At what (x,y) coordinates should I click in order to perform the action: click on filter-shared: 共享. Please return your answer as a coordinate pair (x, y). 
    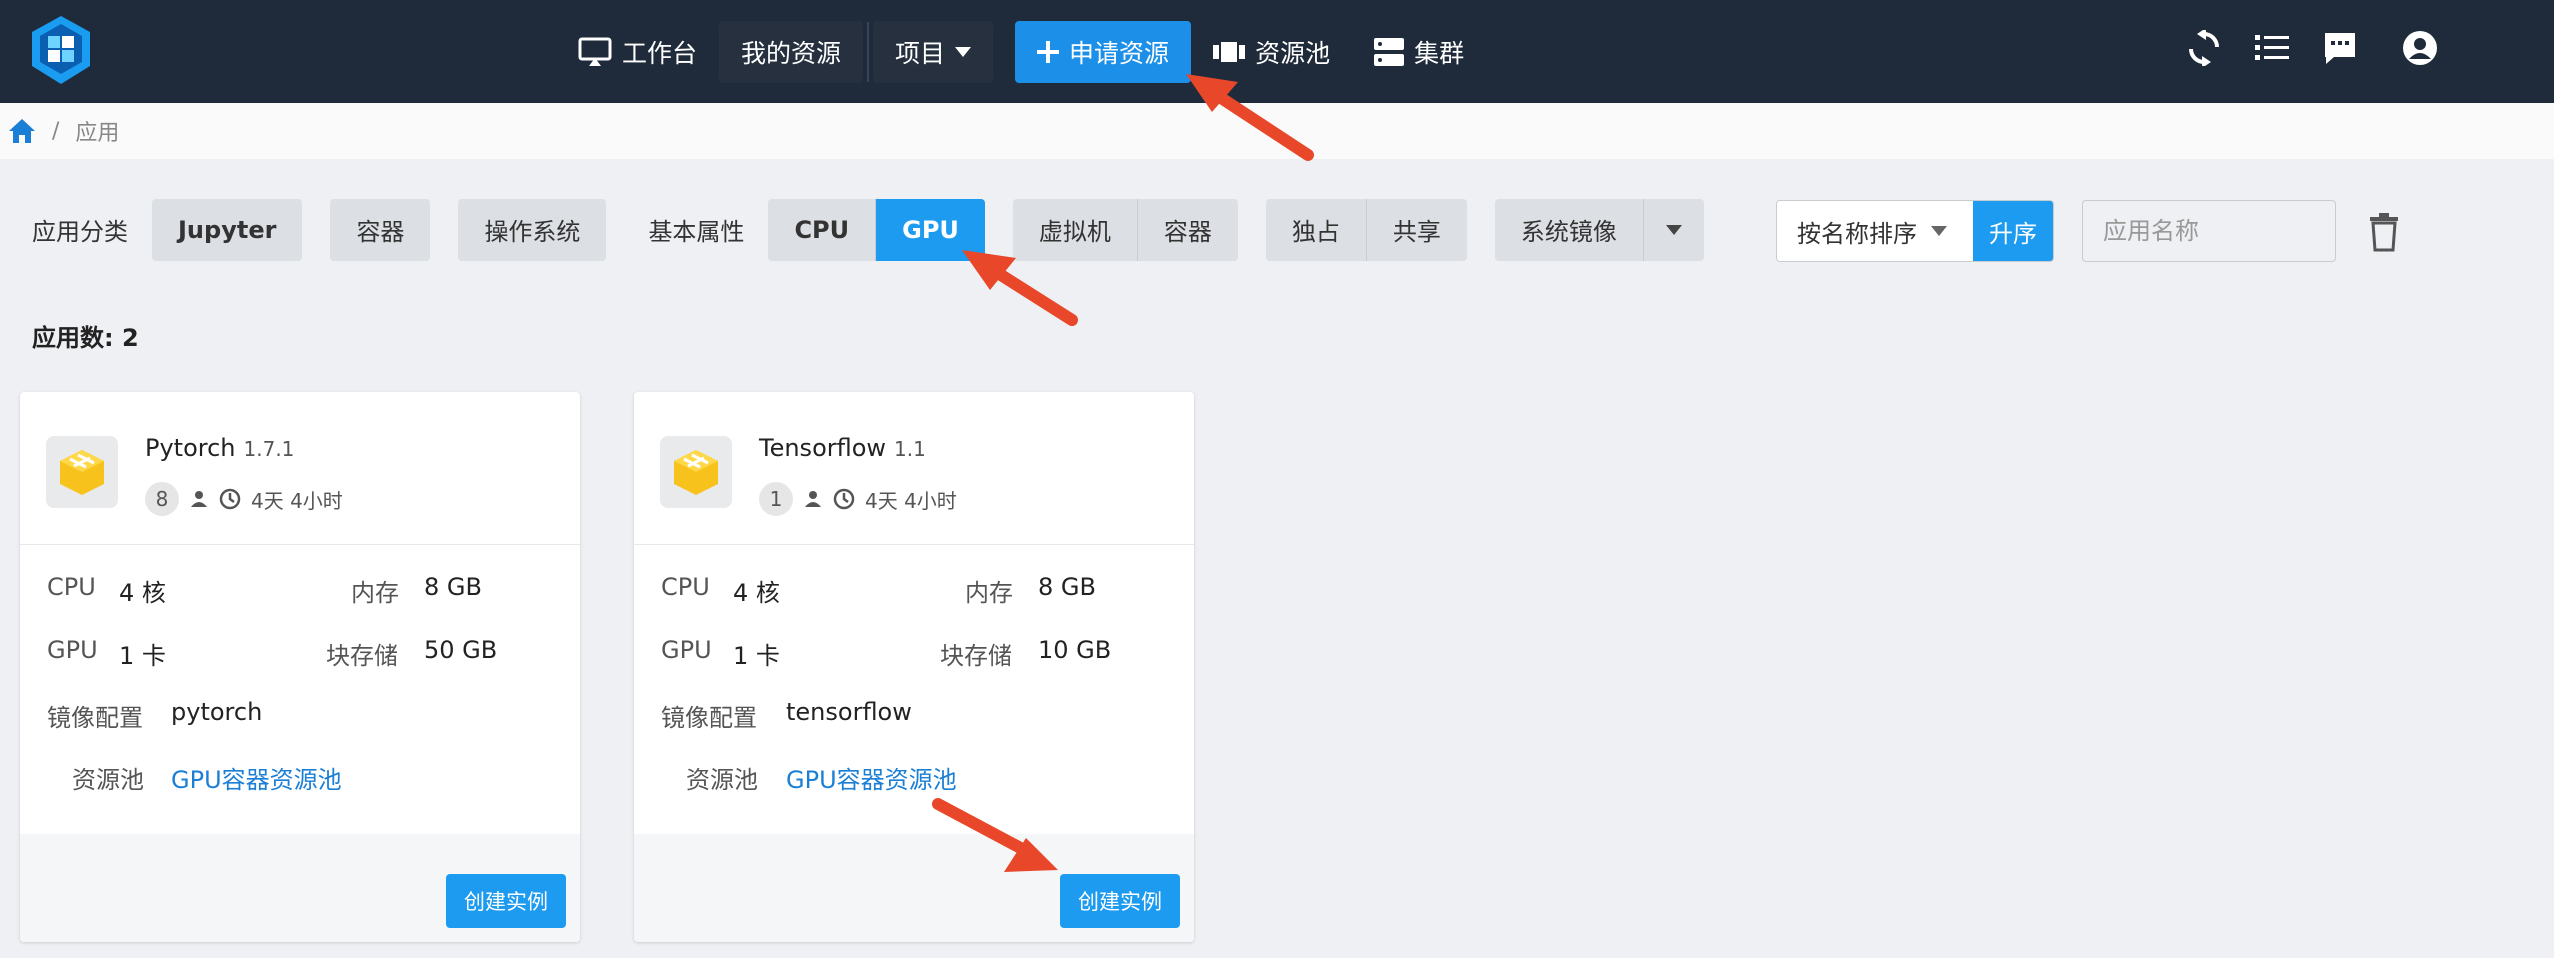
    Looking at the image, I should click on (1416, 229).